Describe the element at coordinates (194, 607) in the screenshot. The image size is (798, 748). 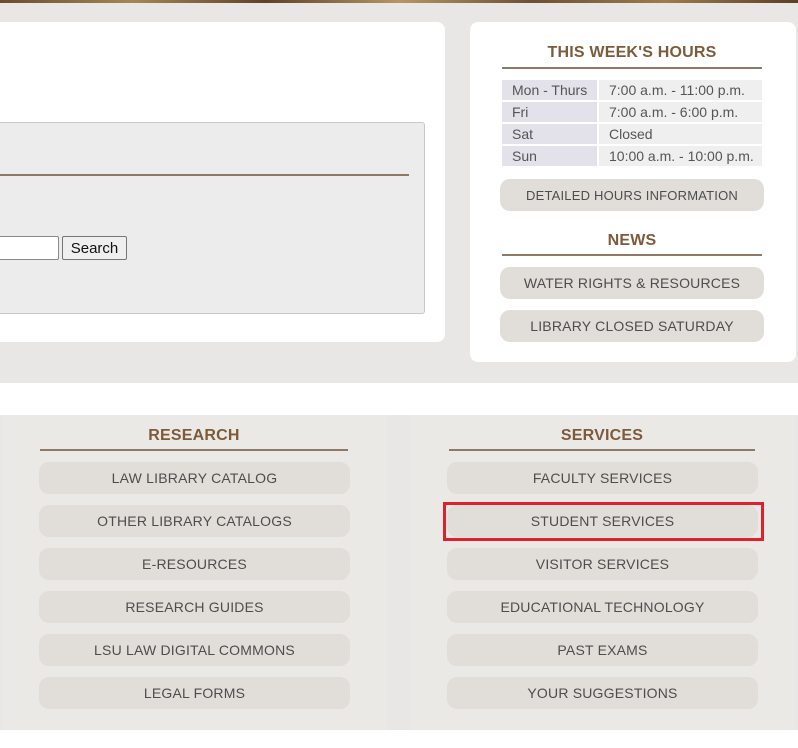
I see `research-item-research-guides: RESEARCH GUIDES` at that location.